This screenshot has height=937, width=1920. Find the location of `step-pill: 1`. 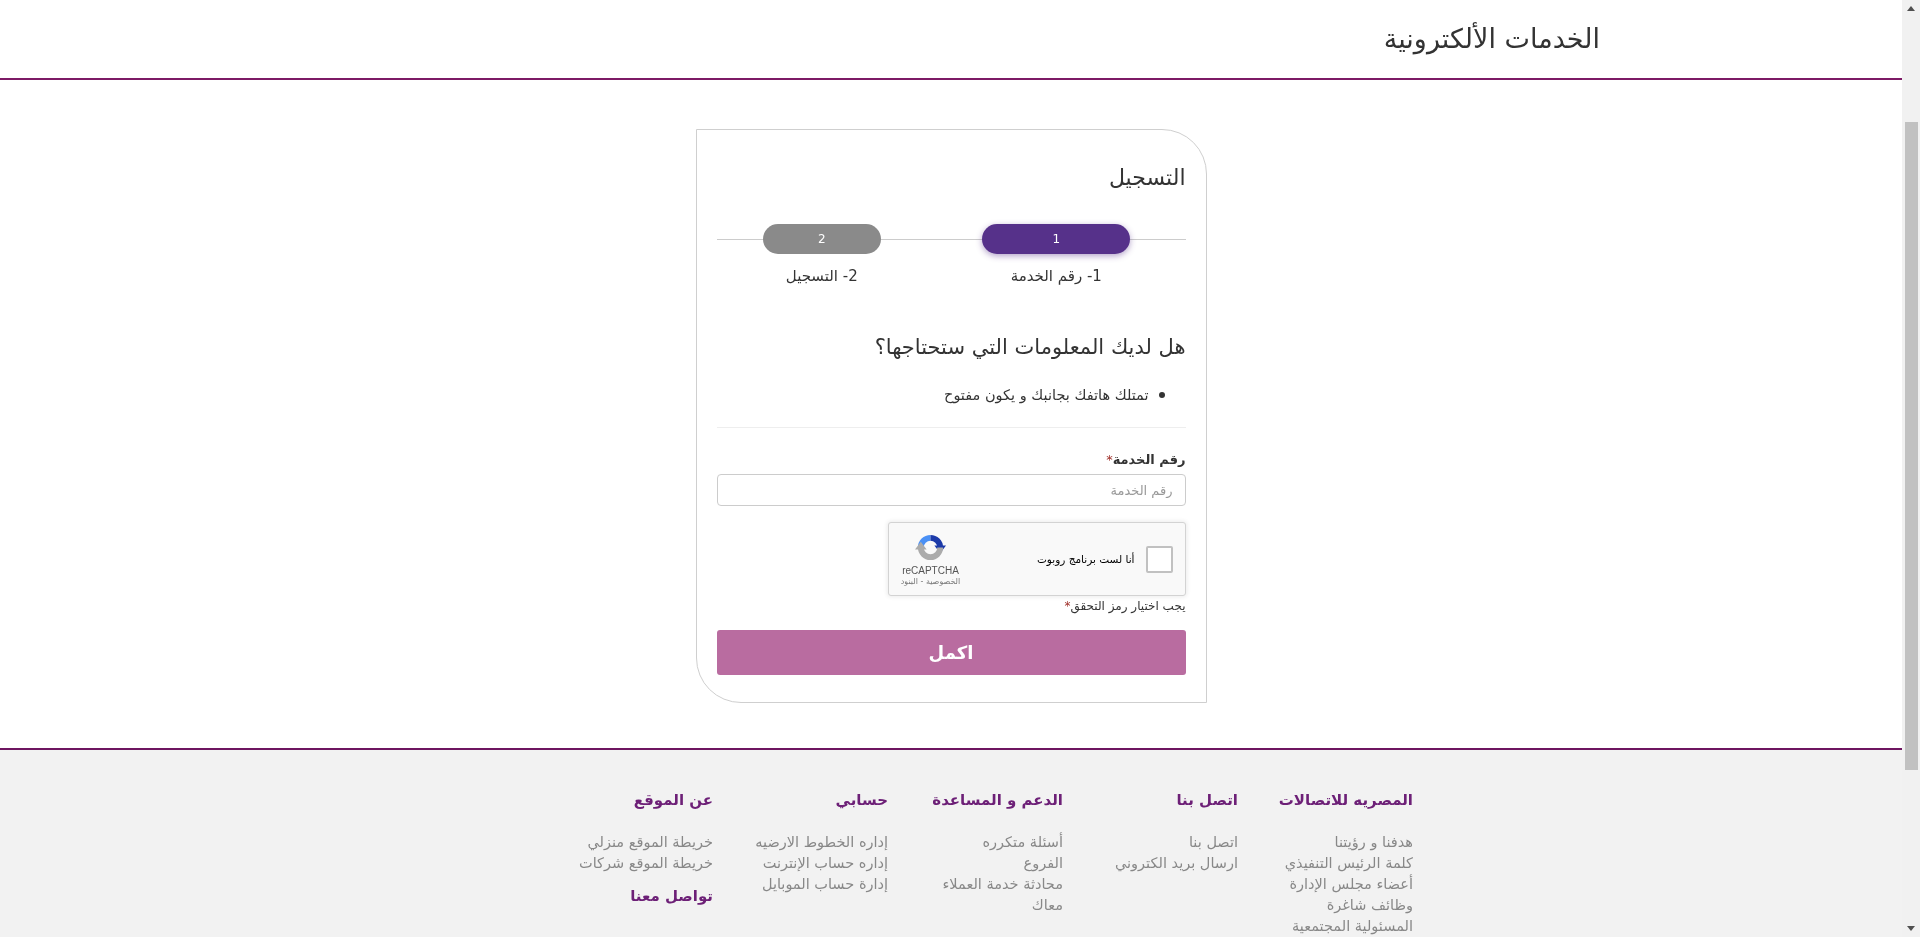

step-pill: 1 is located at coordinates (1056, 239).